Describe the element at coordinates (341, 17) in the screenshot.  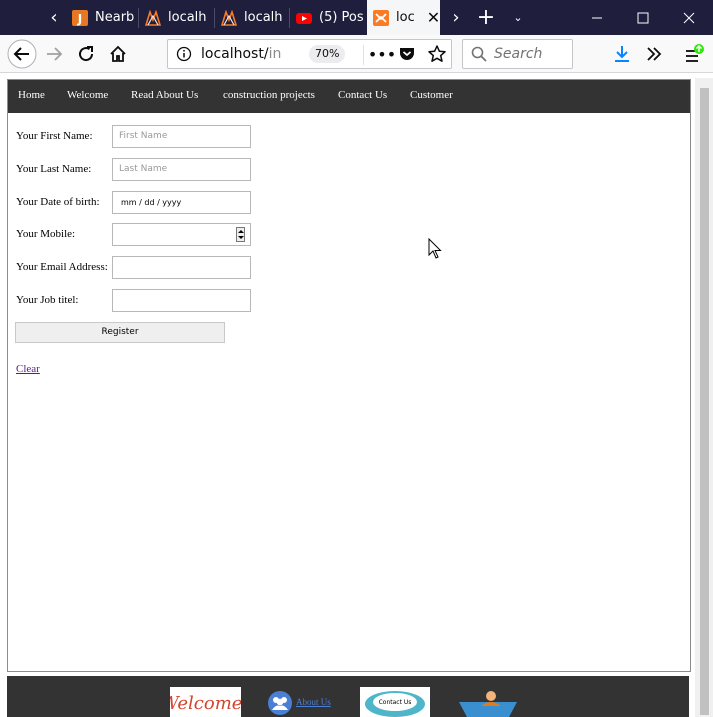
I see `tab-label: (5) Pos` at that location.